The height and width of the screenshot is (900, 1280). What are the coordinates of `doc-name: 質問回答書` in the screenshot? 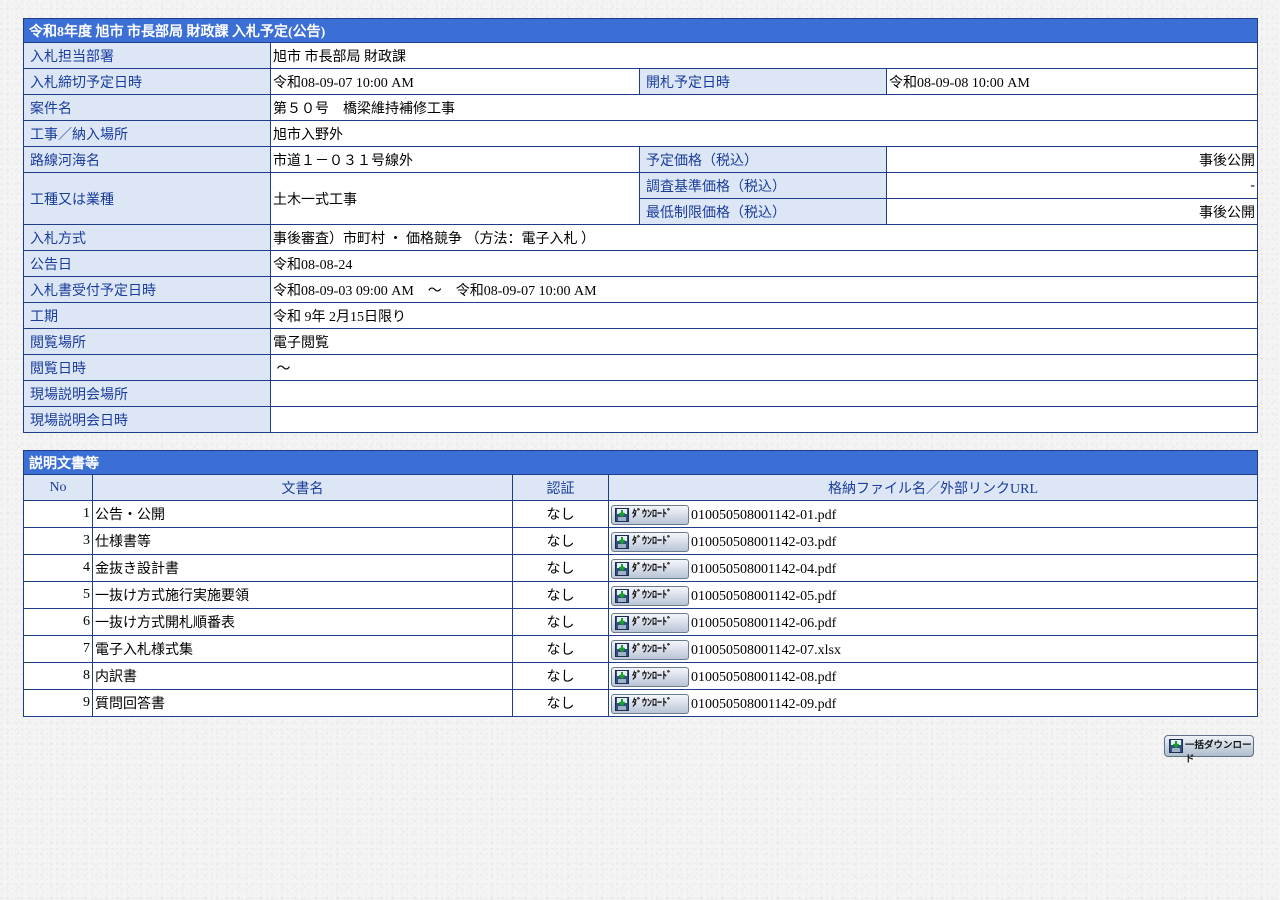 It's located at (302, 703).